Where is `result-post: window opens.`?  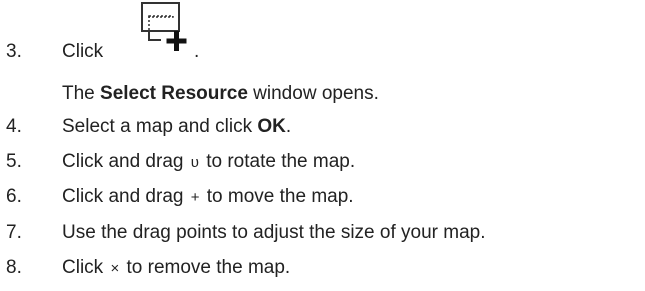
result-post: window opens. is located at coordinates (313, 93).